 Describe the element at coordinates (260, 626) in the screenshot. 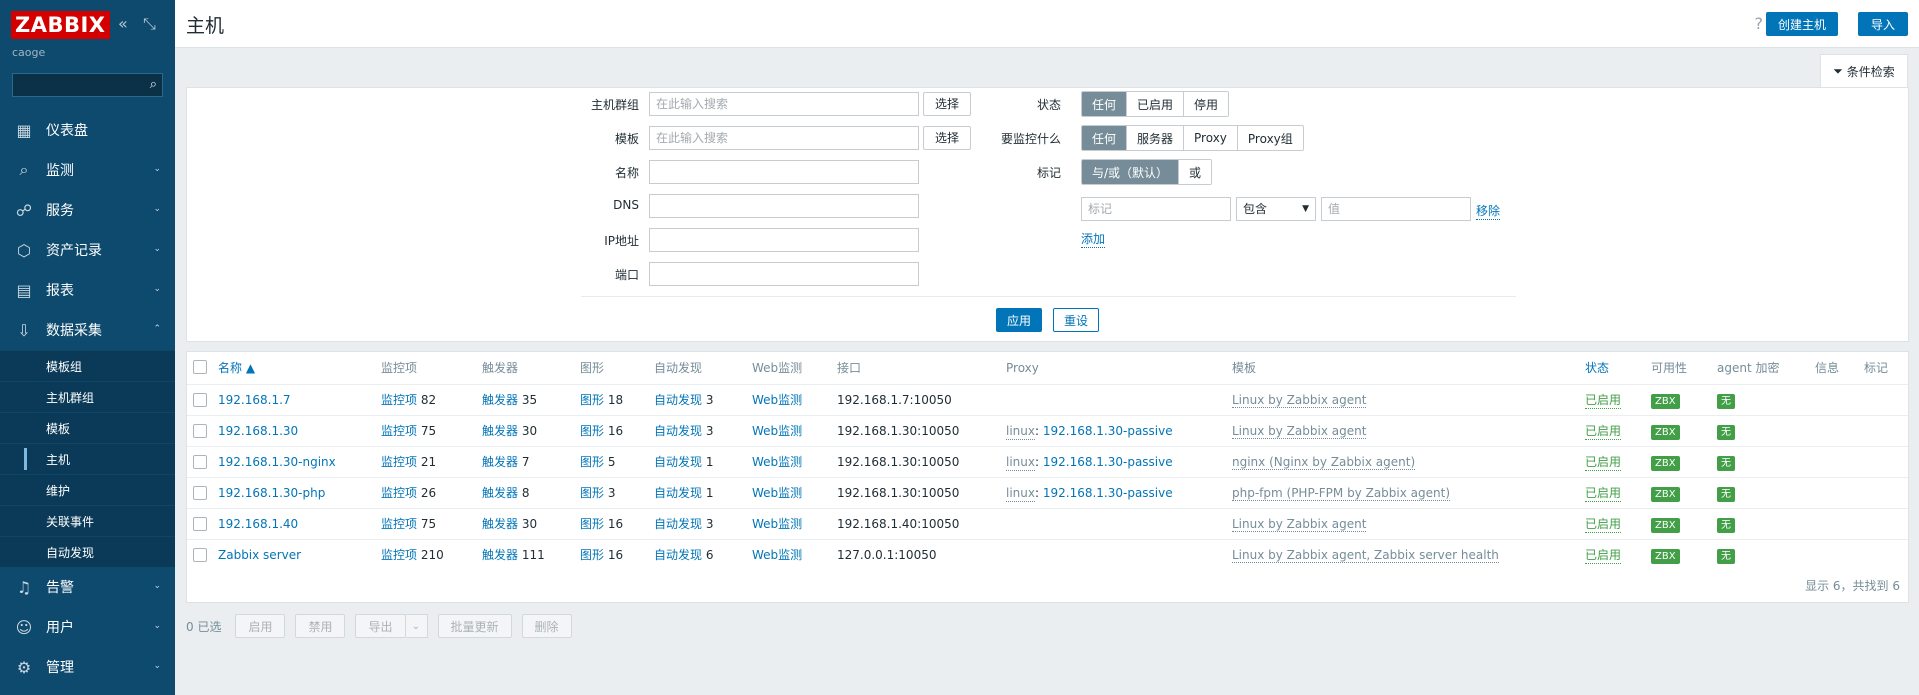

I see `enable-button: 启用` at that location.